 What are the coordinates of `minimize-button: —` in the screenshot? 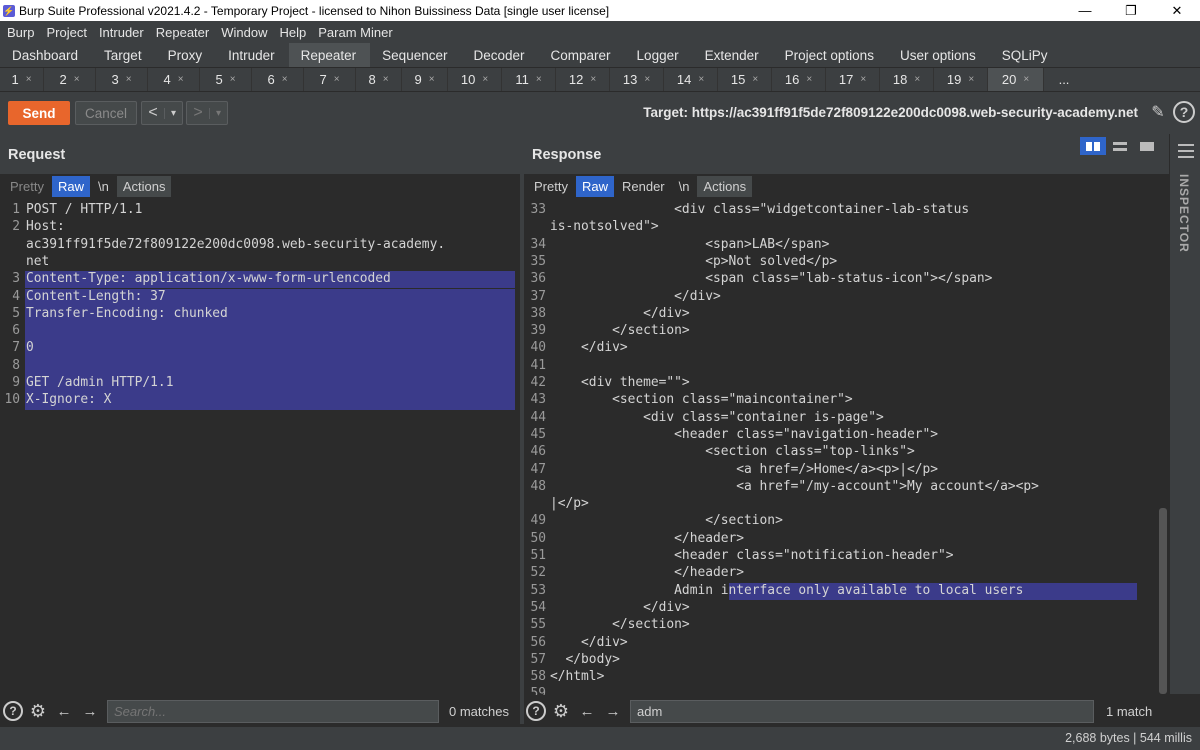 It's located at (1085, 10).